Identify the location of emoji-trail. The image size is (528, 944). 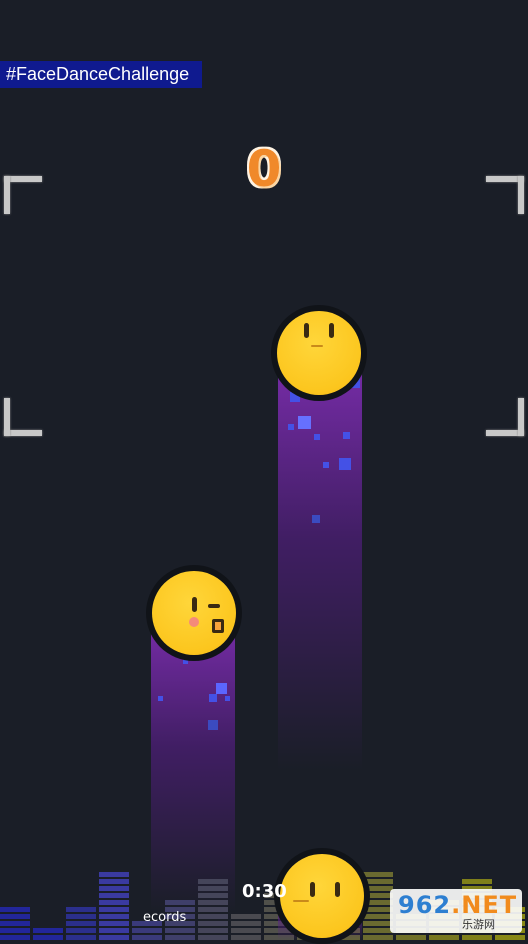
(320, 560).